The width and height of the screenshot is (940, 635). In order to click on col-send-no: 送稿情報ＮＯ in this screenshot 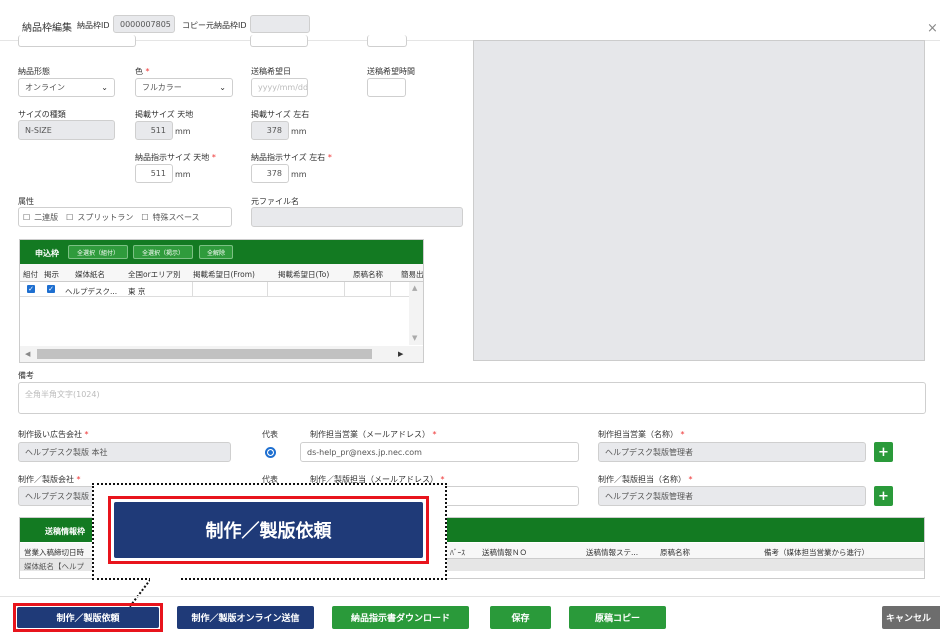, I will do `click(504, 552)`.